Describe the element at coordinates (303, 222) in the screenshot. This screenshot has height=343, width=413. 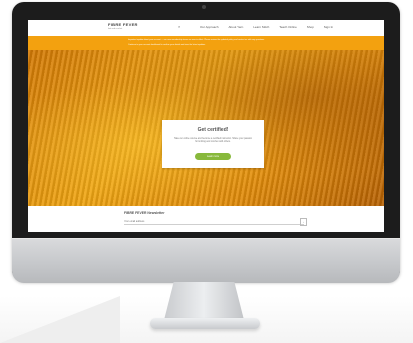
I see `arrow-right-icon: ›` at that location.